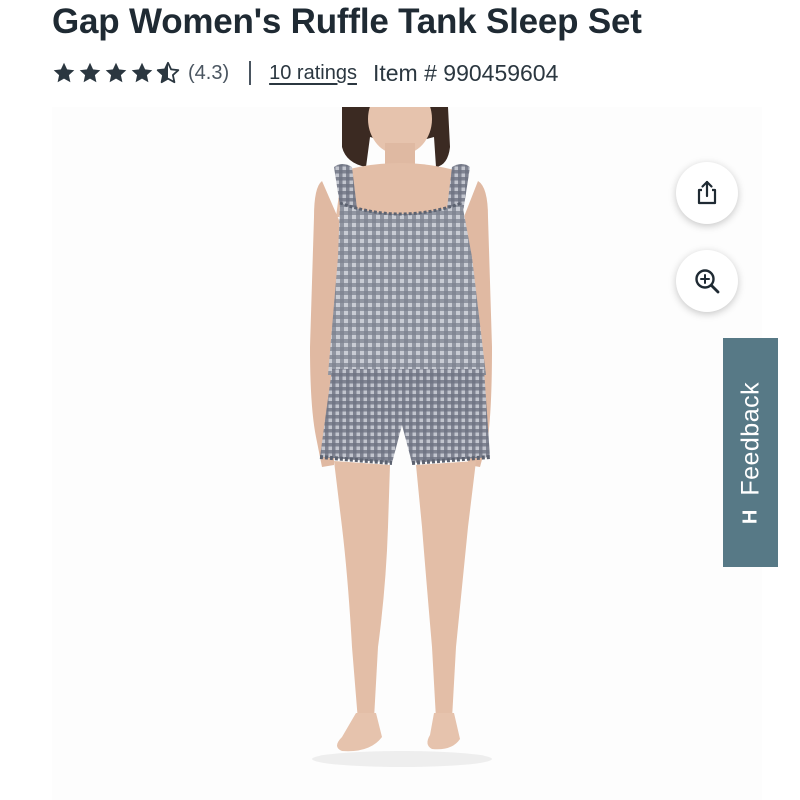 The width and height of the screenshot is (800, 800). I want to click on item-number: Item # 990459604, so click(465, 72).